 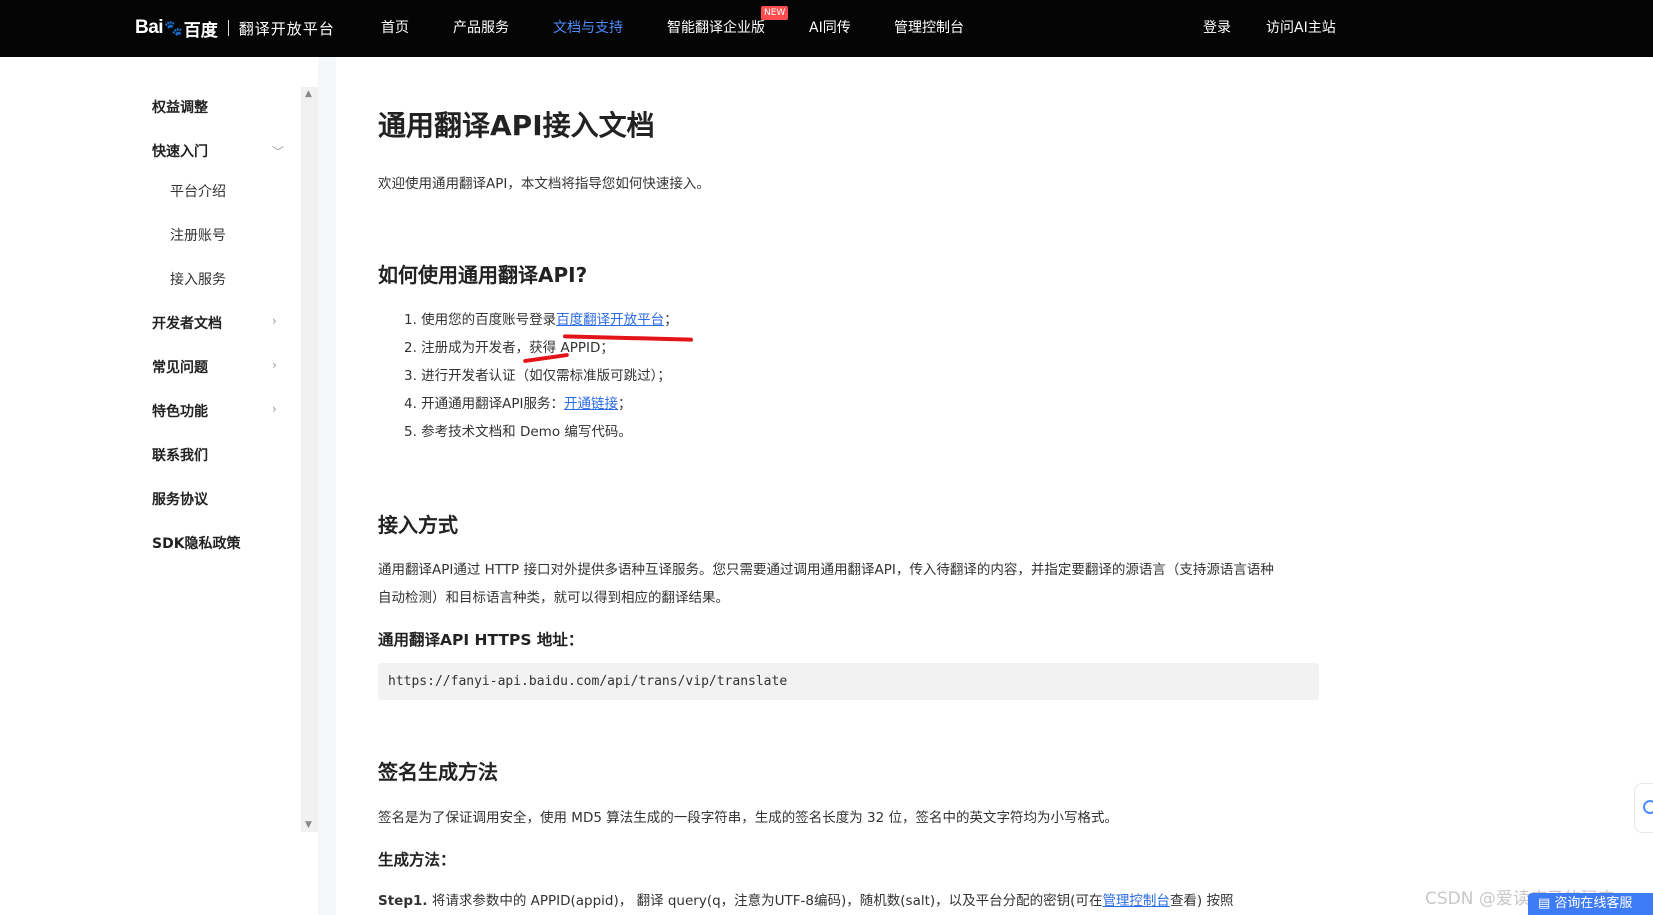 I want to click on sidebar-item-platform-intro: 平台介绍, so click(x=198, y=191).